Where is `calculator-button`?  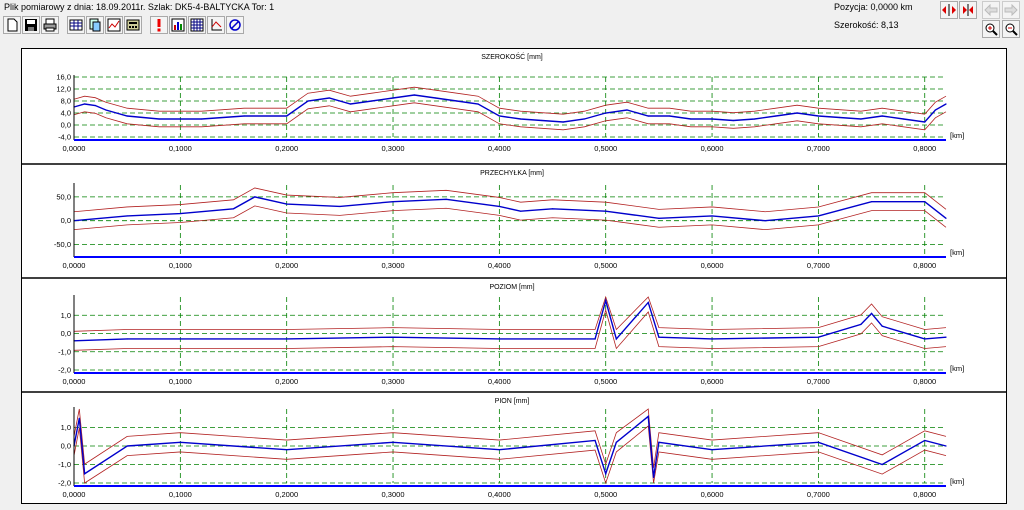 calculator-button is located at coordinates (133, 25).